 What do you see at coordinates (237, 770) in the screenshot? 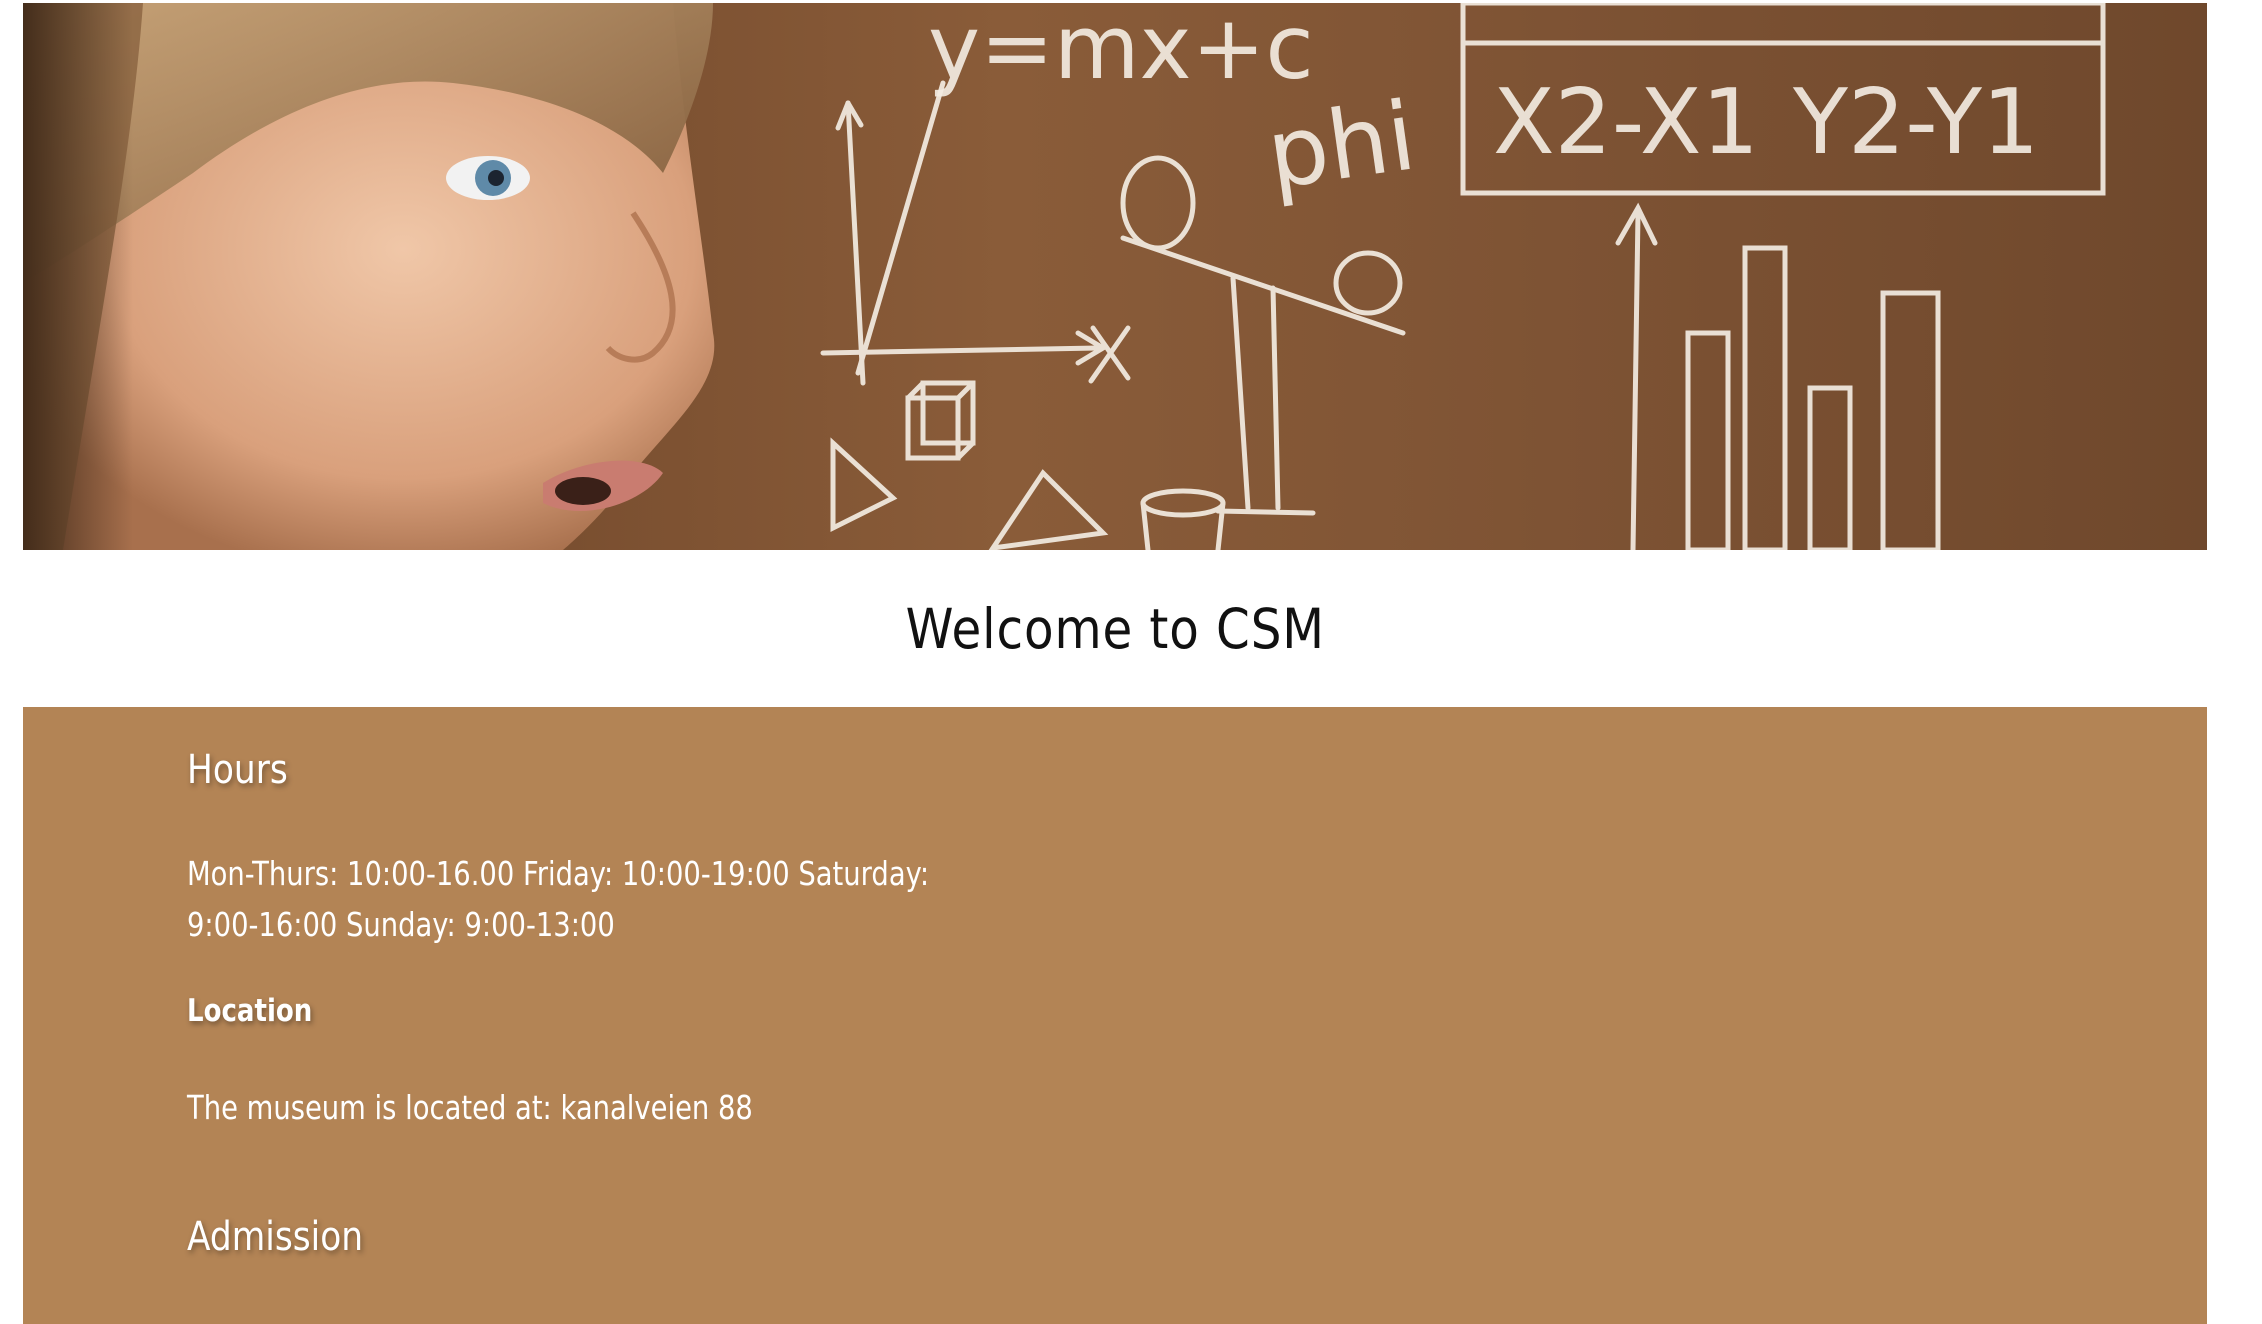
I see `hours-heading: Hours` at bounding box center [237, 770].